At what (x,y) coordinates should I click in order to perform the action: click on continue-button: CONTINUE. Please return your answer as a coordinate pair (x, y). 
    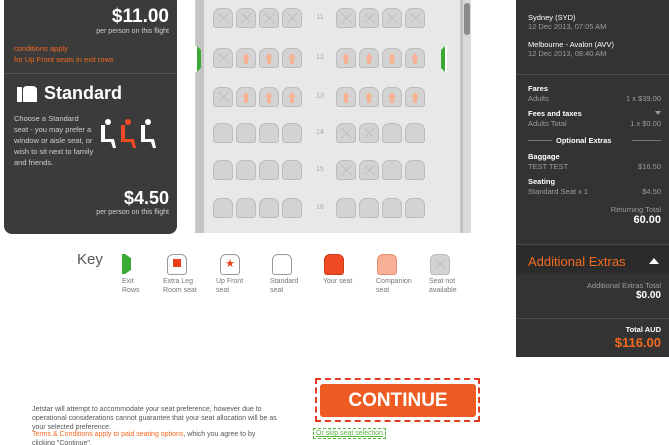
    Looking at the image, I should click on (398, 400).